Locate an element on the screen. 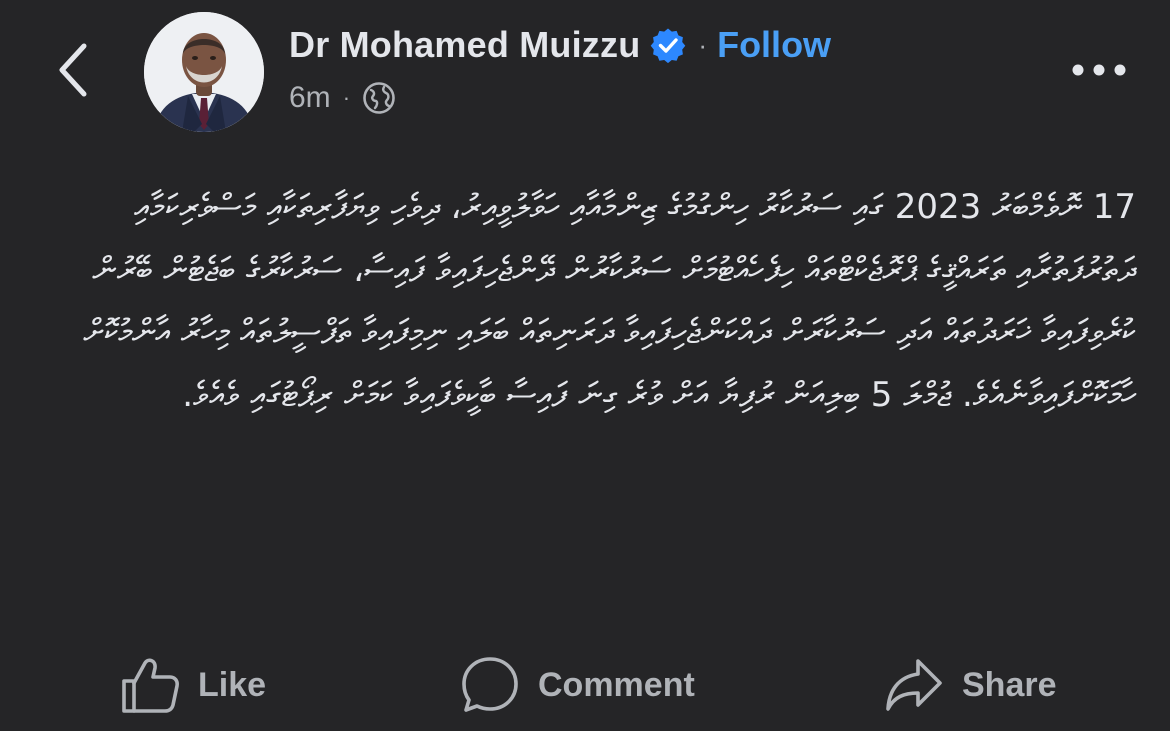 The height and width of the screenshot is (731, 1170). like-label: Like is located at coordinates (232, 684).